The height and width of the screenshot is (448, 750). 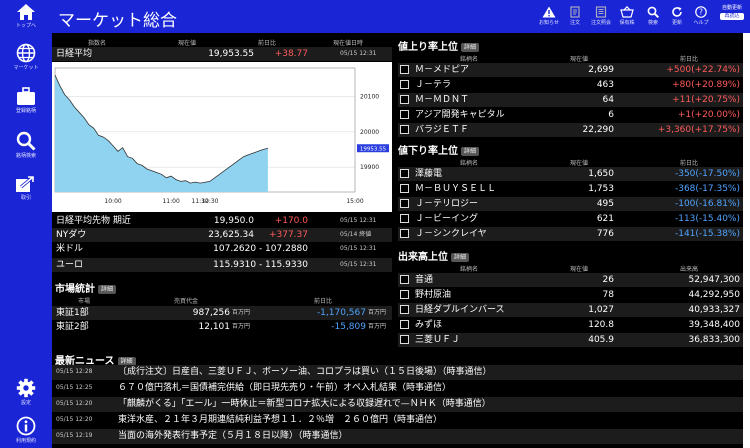 I want to click on refresh-label: 更新, so click(x=676, y=23).